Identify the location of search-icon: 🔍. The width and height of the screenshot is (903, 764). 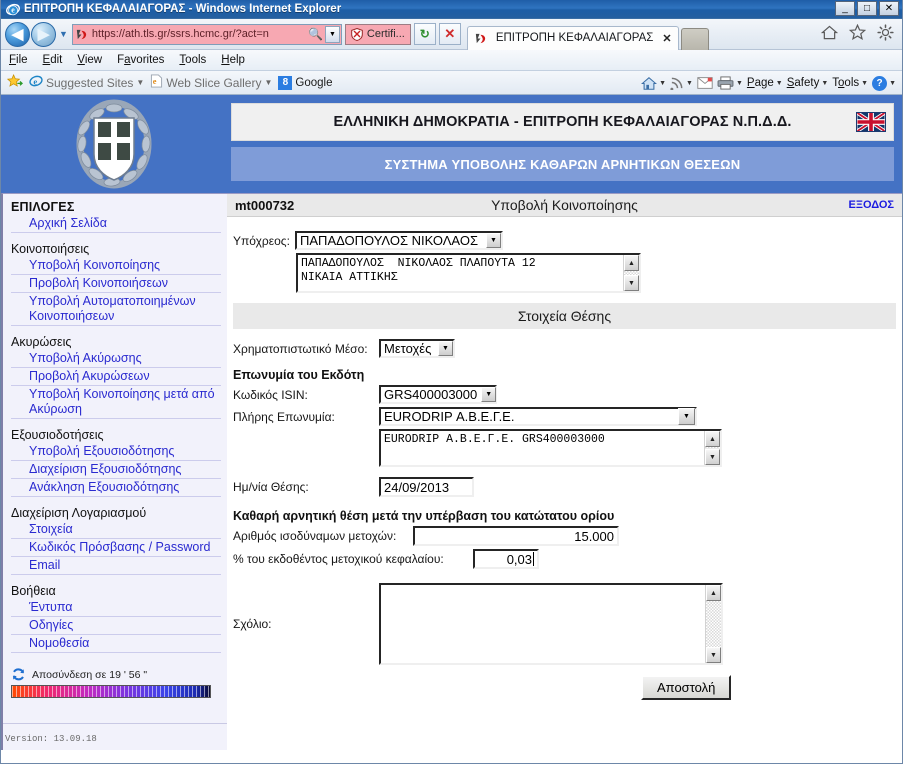
(315, 34).